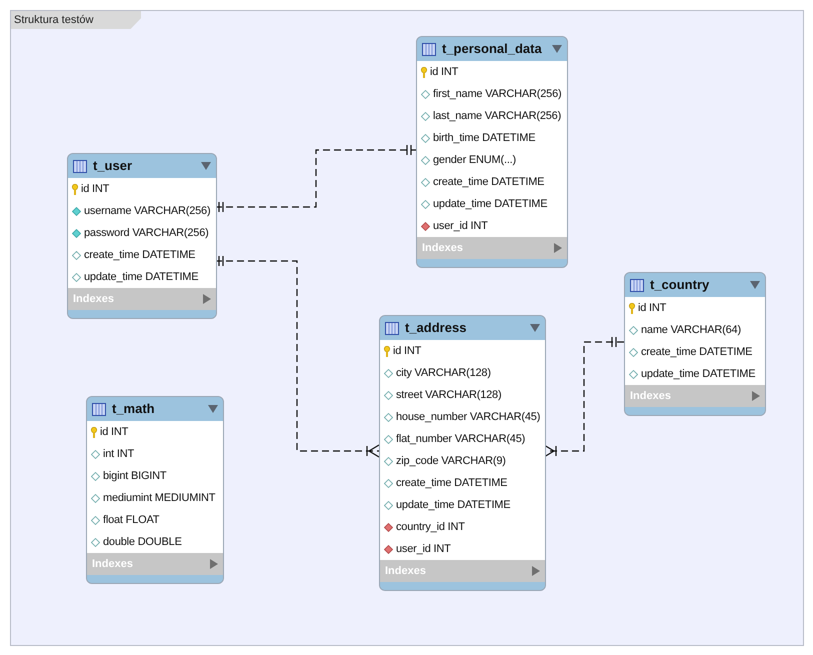 This screenshot has width=813, height=655. What do you see at coordinates (484, 138) in the screenshot?
I see `column-name: birth_time DATETIME` at bounding box center [484, 138].